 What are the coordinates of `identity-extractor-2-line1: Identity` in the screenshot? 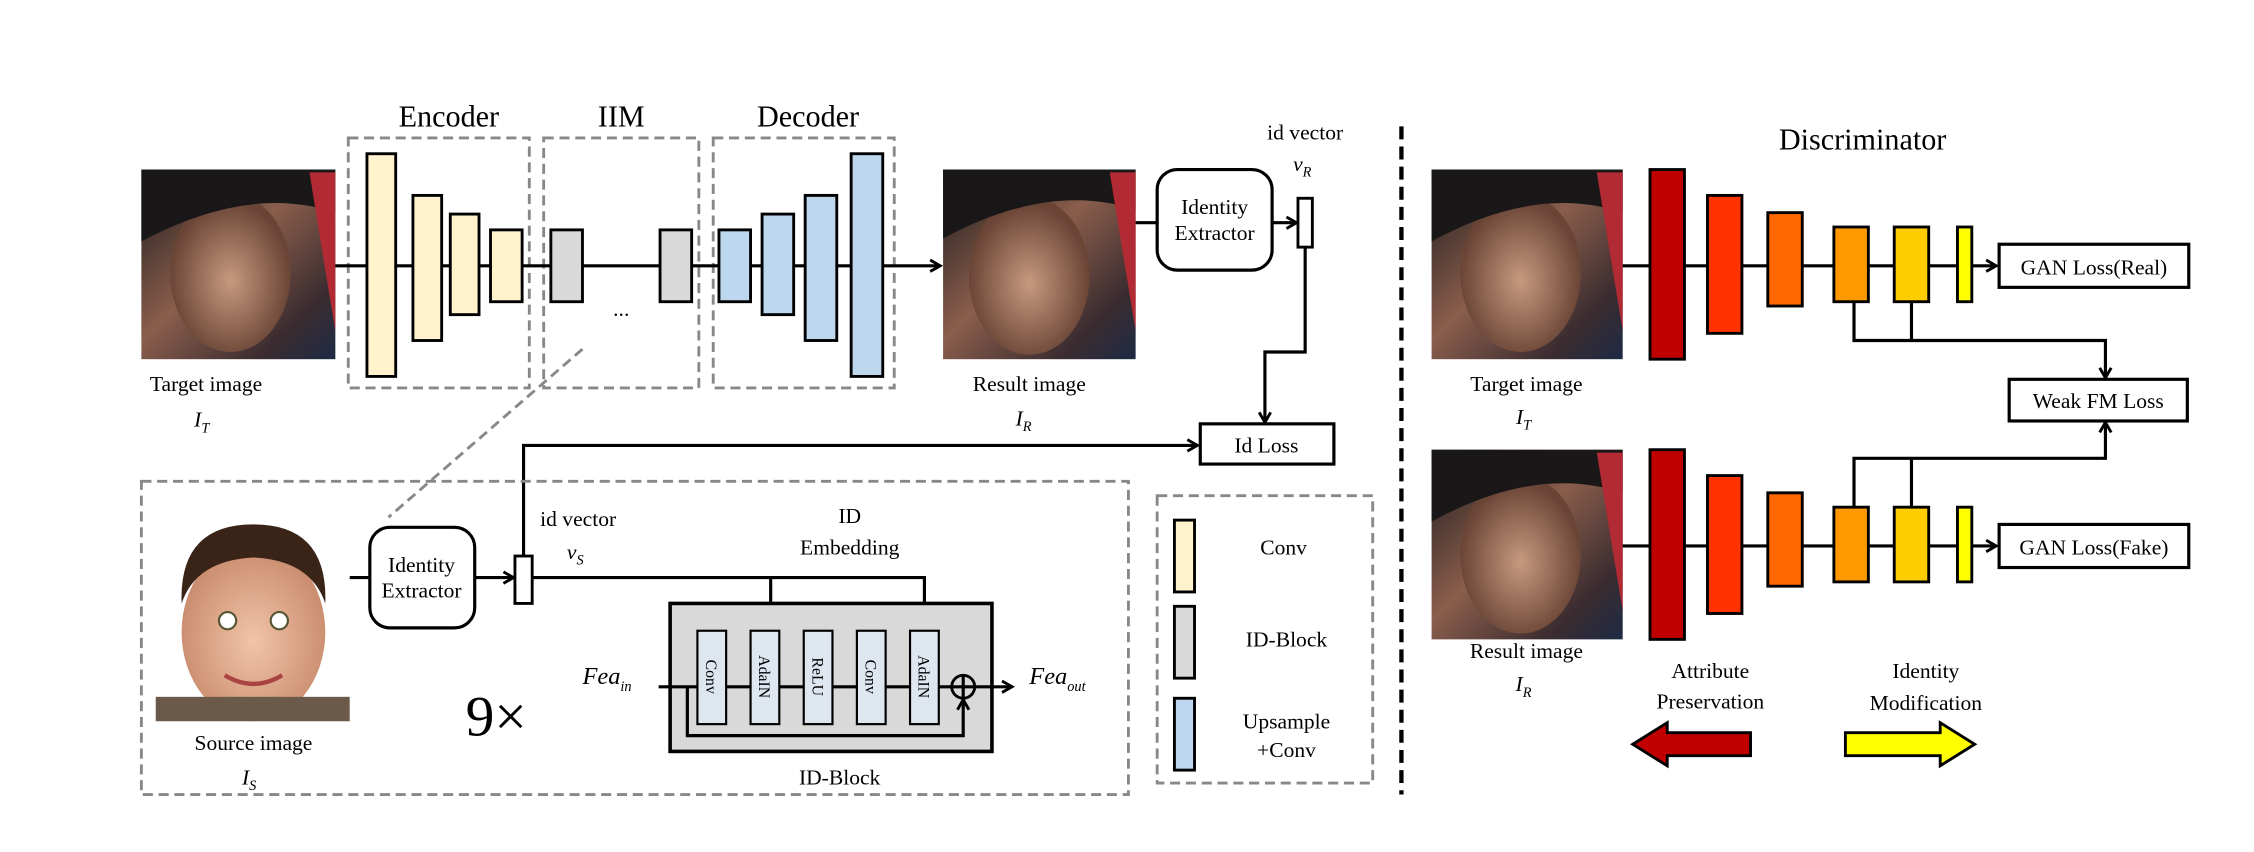 It's located at (421, 565).